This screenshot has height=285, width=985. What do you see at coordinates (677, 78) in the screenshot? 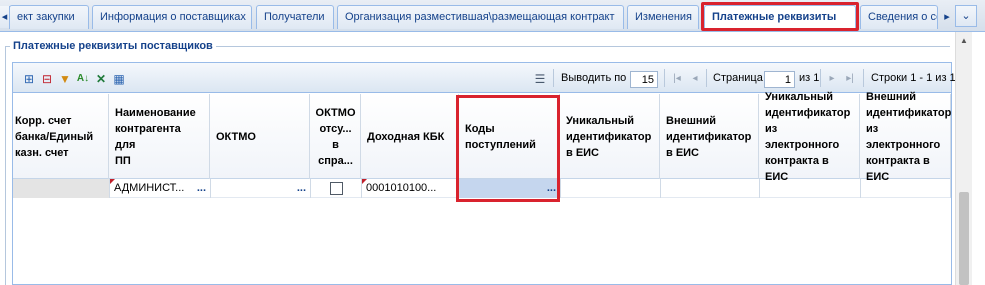
I see `first-page-icon: |◂` at bounding box center [677, 78].